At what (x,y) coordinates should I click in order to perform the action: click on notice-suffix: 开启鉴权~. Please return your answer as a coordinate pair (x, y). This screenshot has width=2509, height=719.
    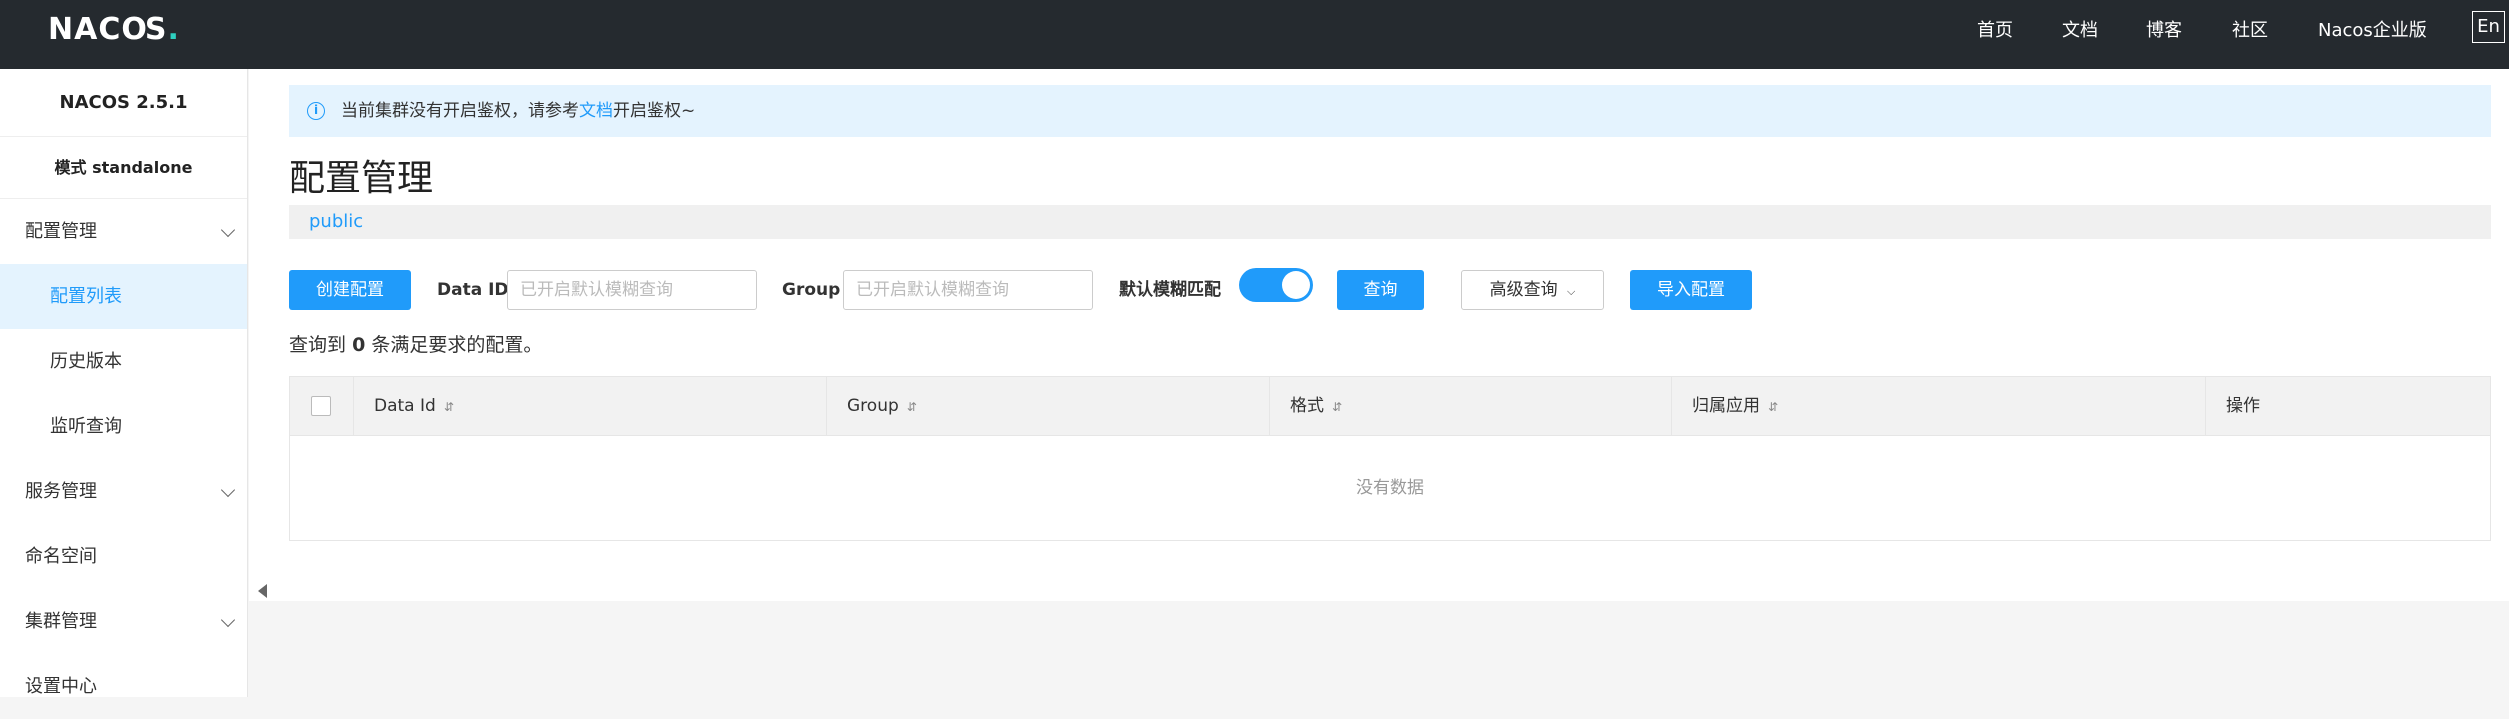
    Looking at the image, I should click on (654, 111).